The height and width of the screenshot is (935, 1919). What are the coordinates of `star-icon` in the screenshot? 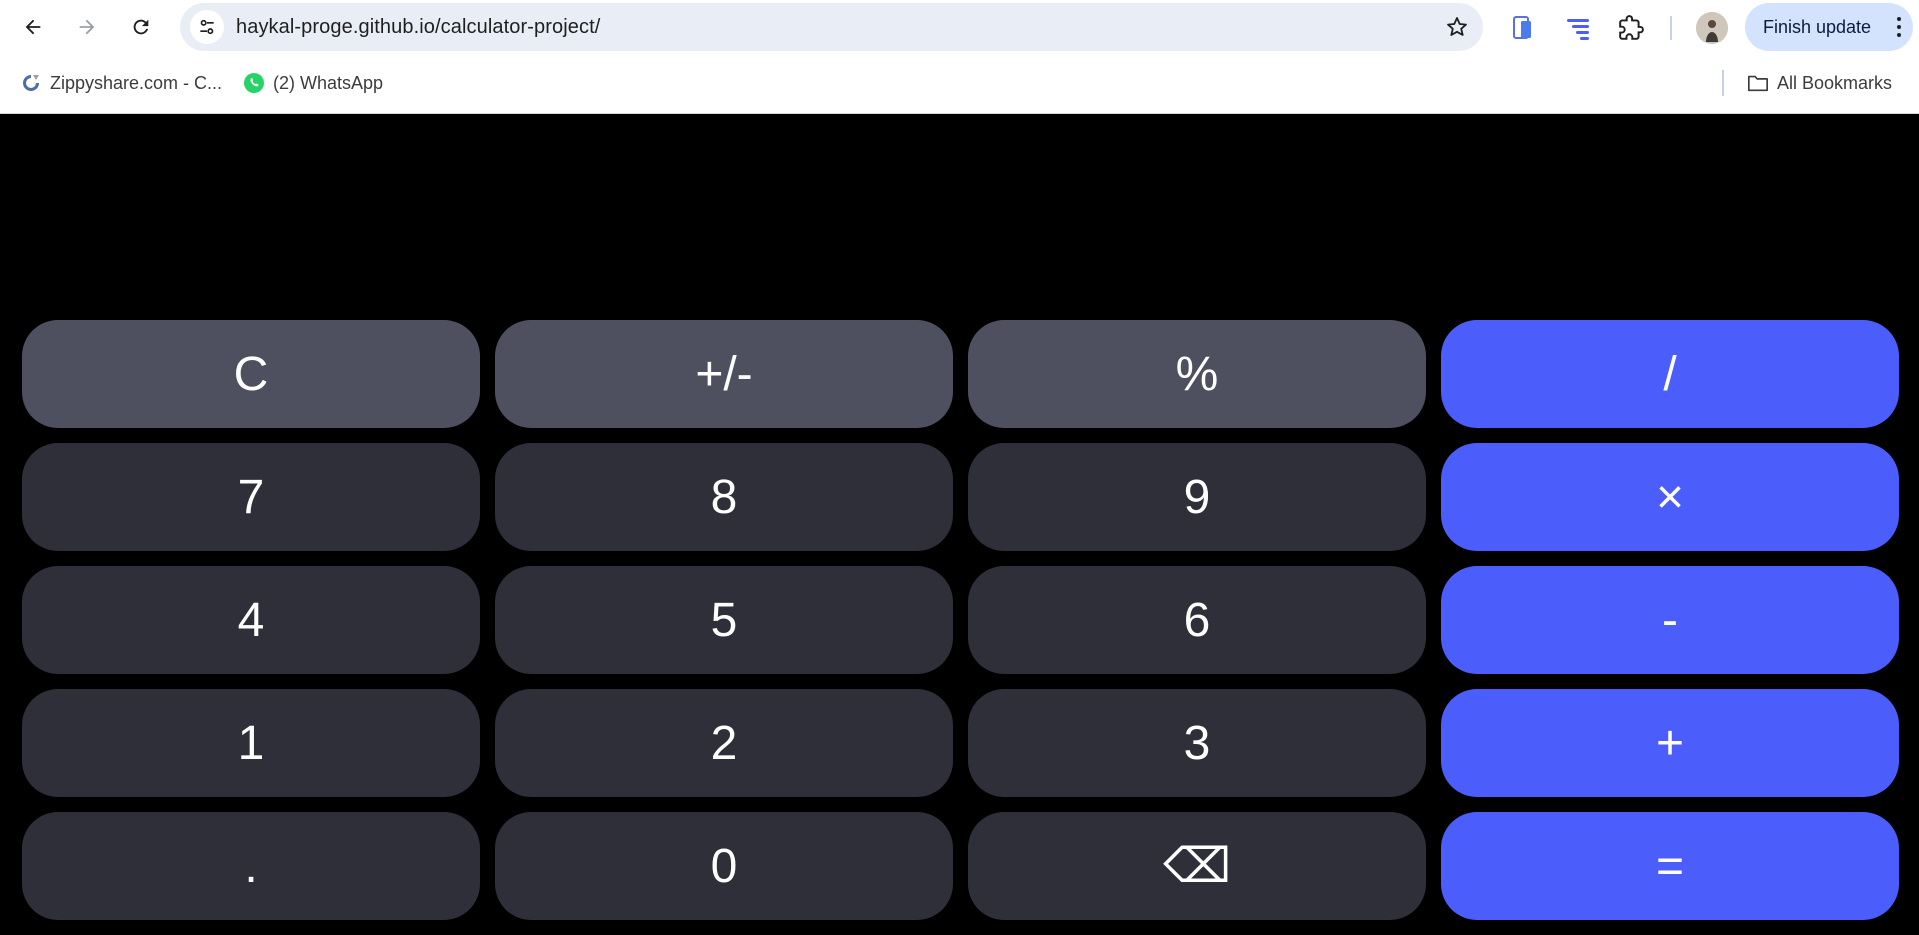 It's located at (1457, 26).